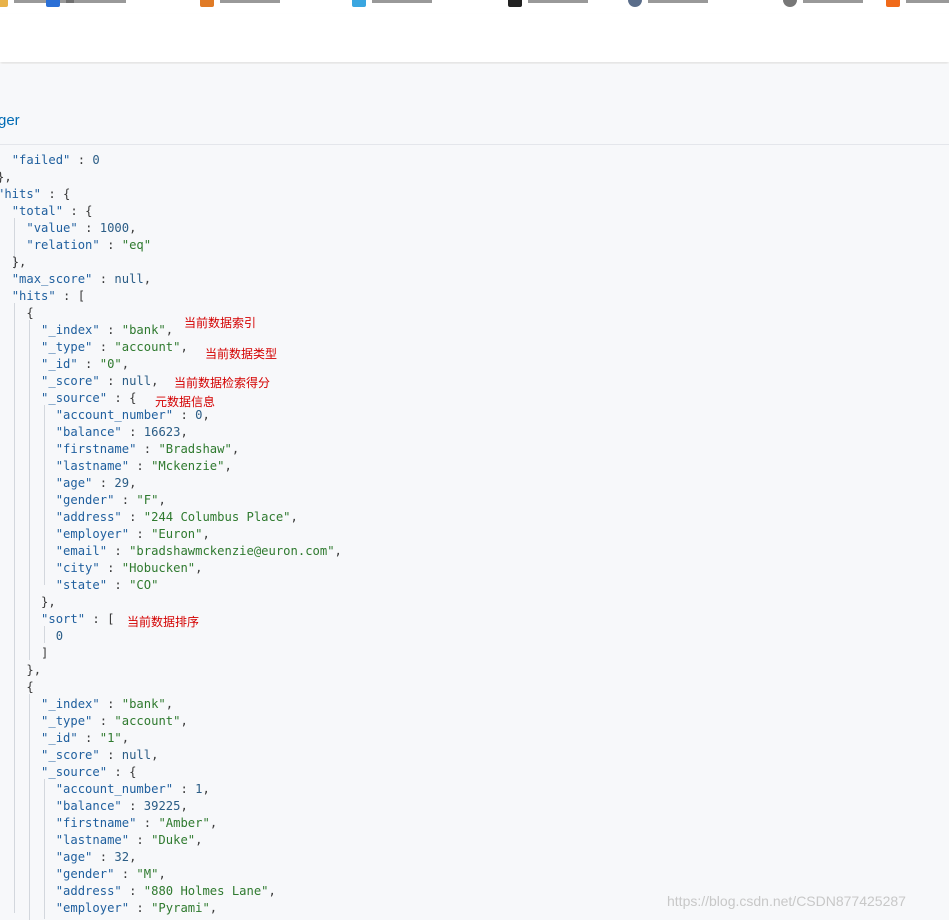 The height and width of the screenshot is (920, 949). What do you see at coordinates (59, 636) in the screenshot?
I see `code-line: 0` at bounding box center [59, 636].